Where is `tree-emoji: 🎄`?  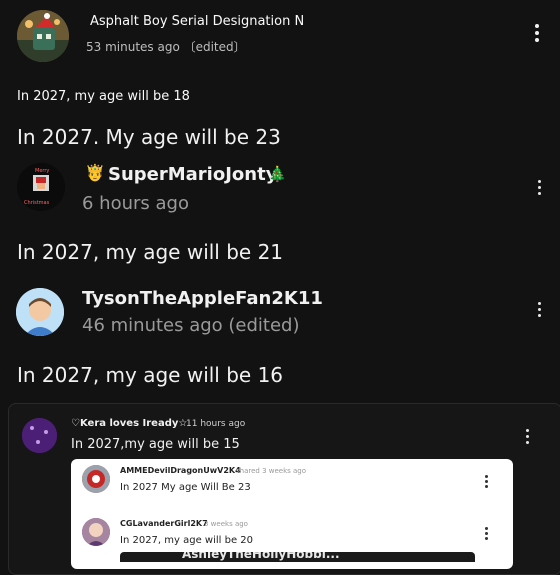 tree-emoji: 🎄 is located at coordinates (277, 174).